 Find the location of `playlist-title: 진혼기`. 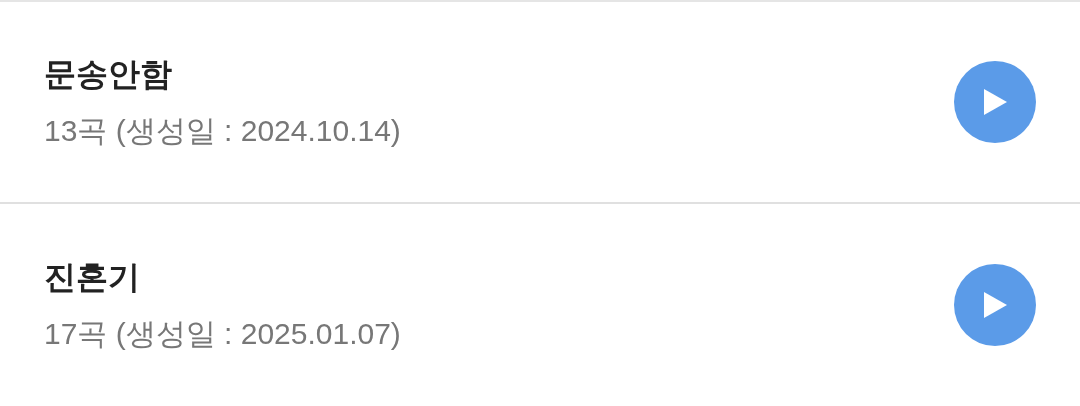

playlist-title: 진혼기 is located at coordinates (92, 277).